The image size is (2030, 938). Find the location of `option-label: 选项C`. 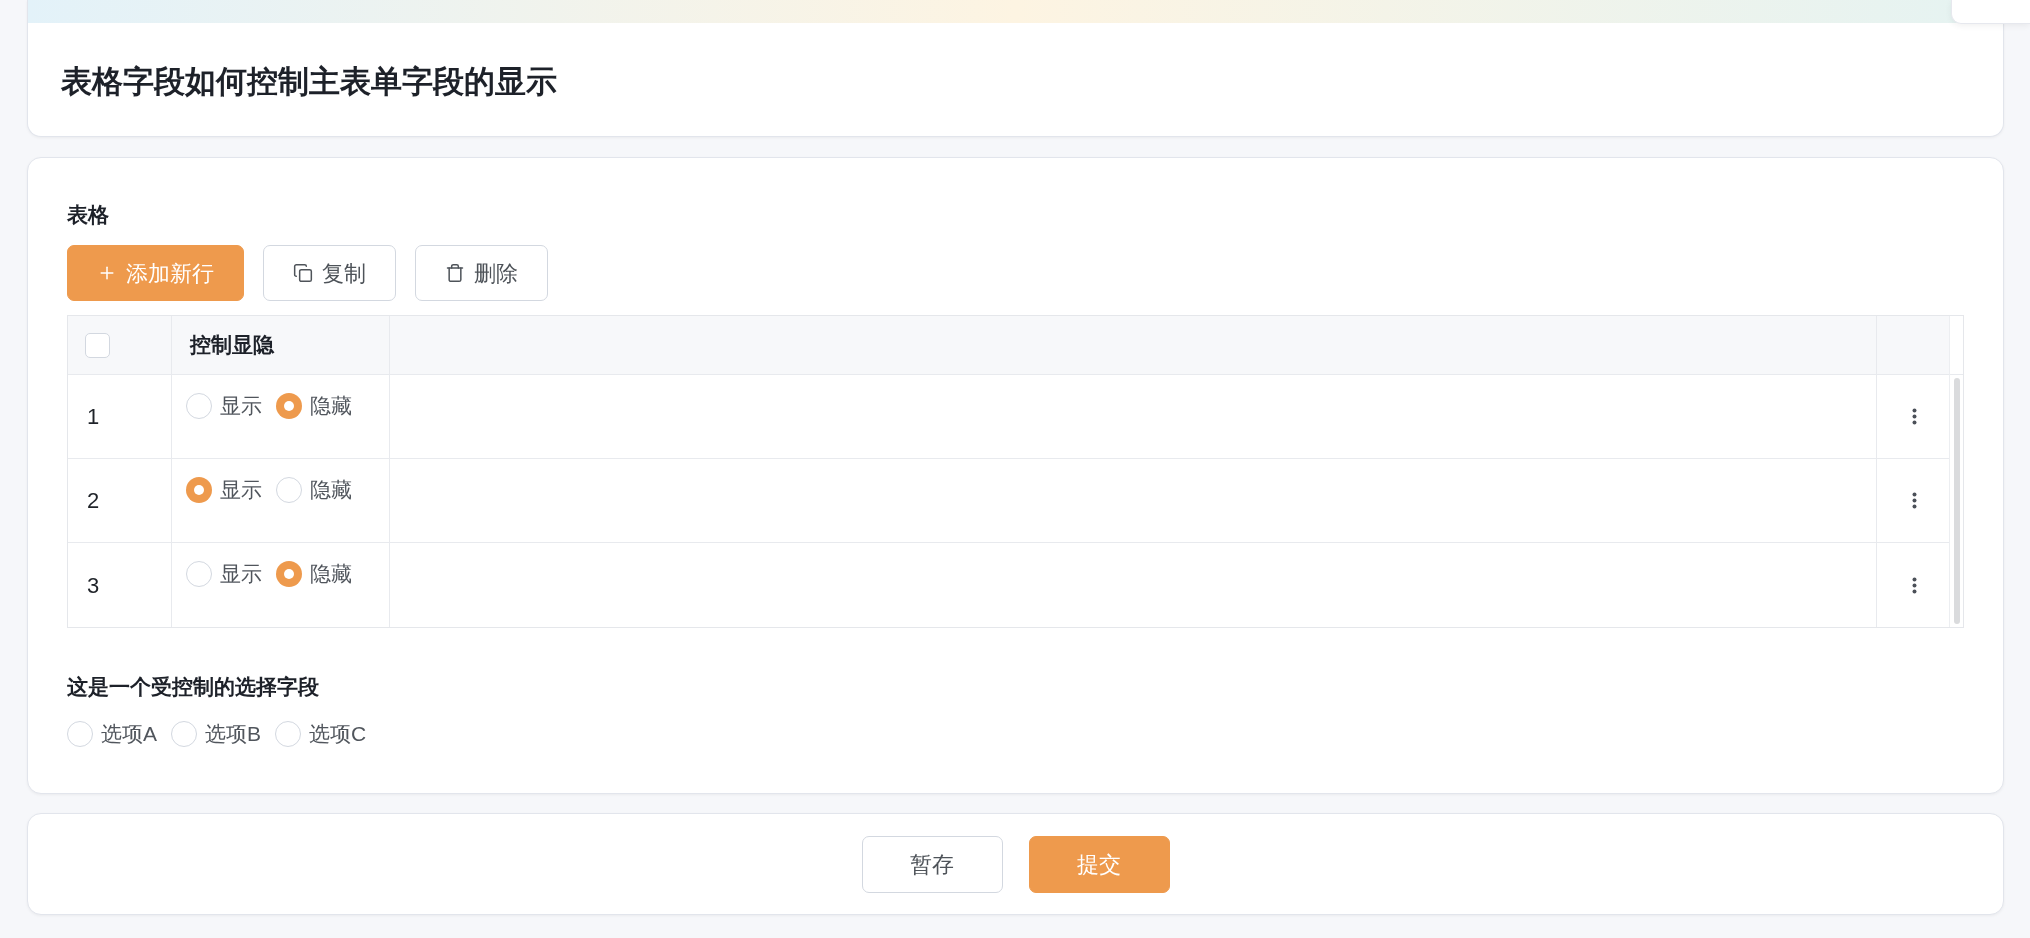

option-label: 选项C is located at coordinates (338, 734).